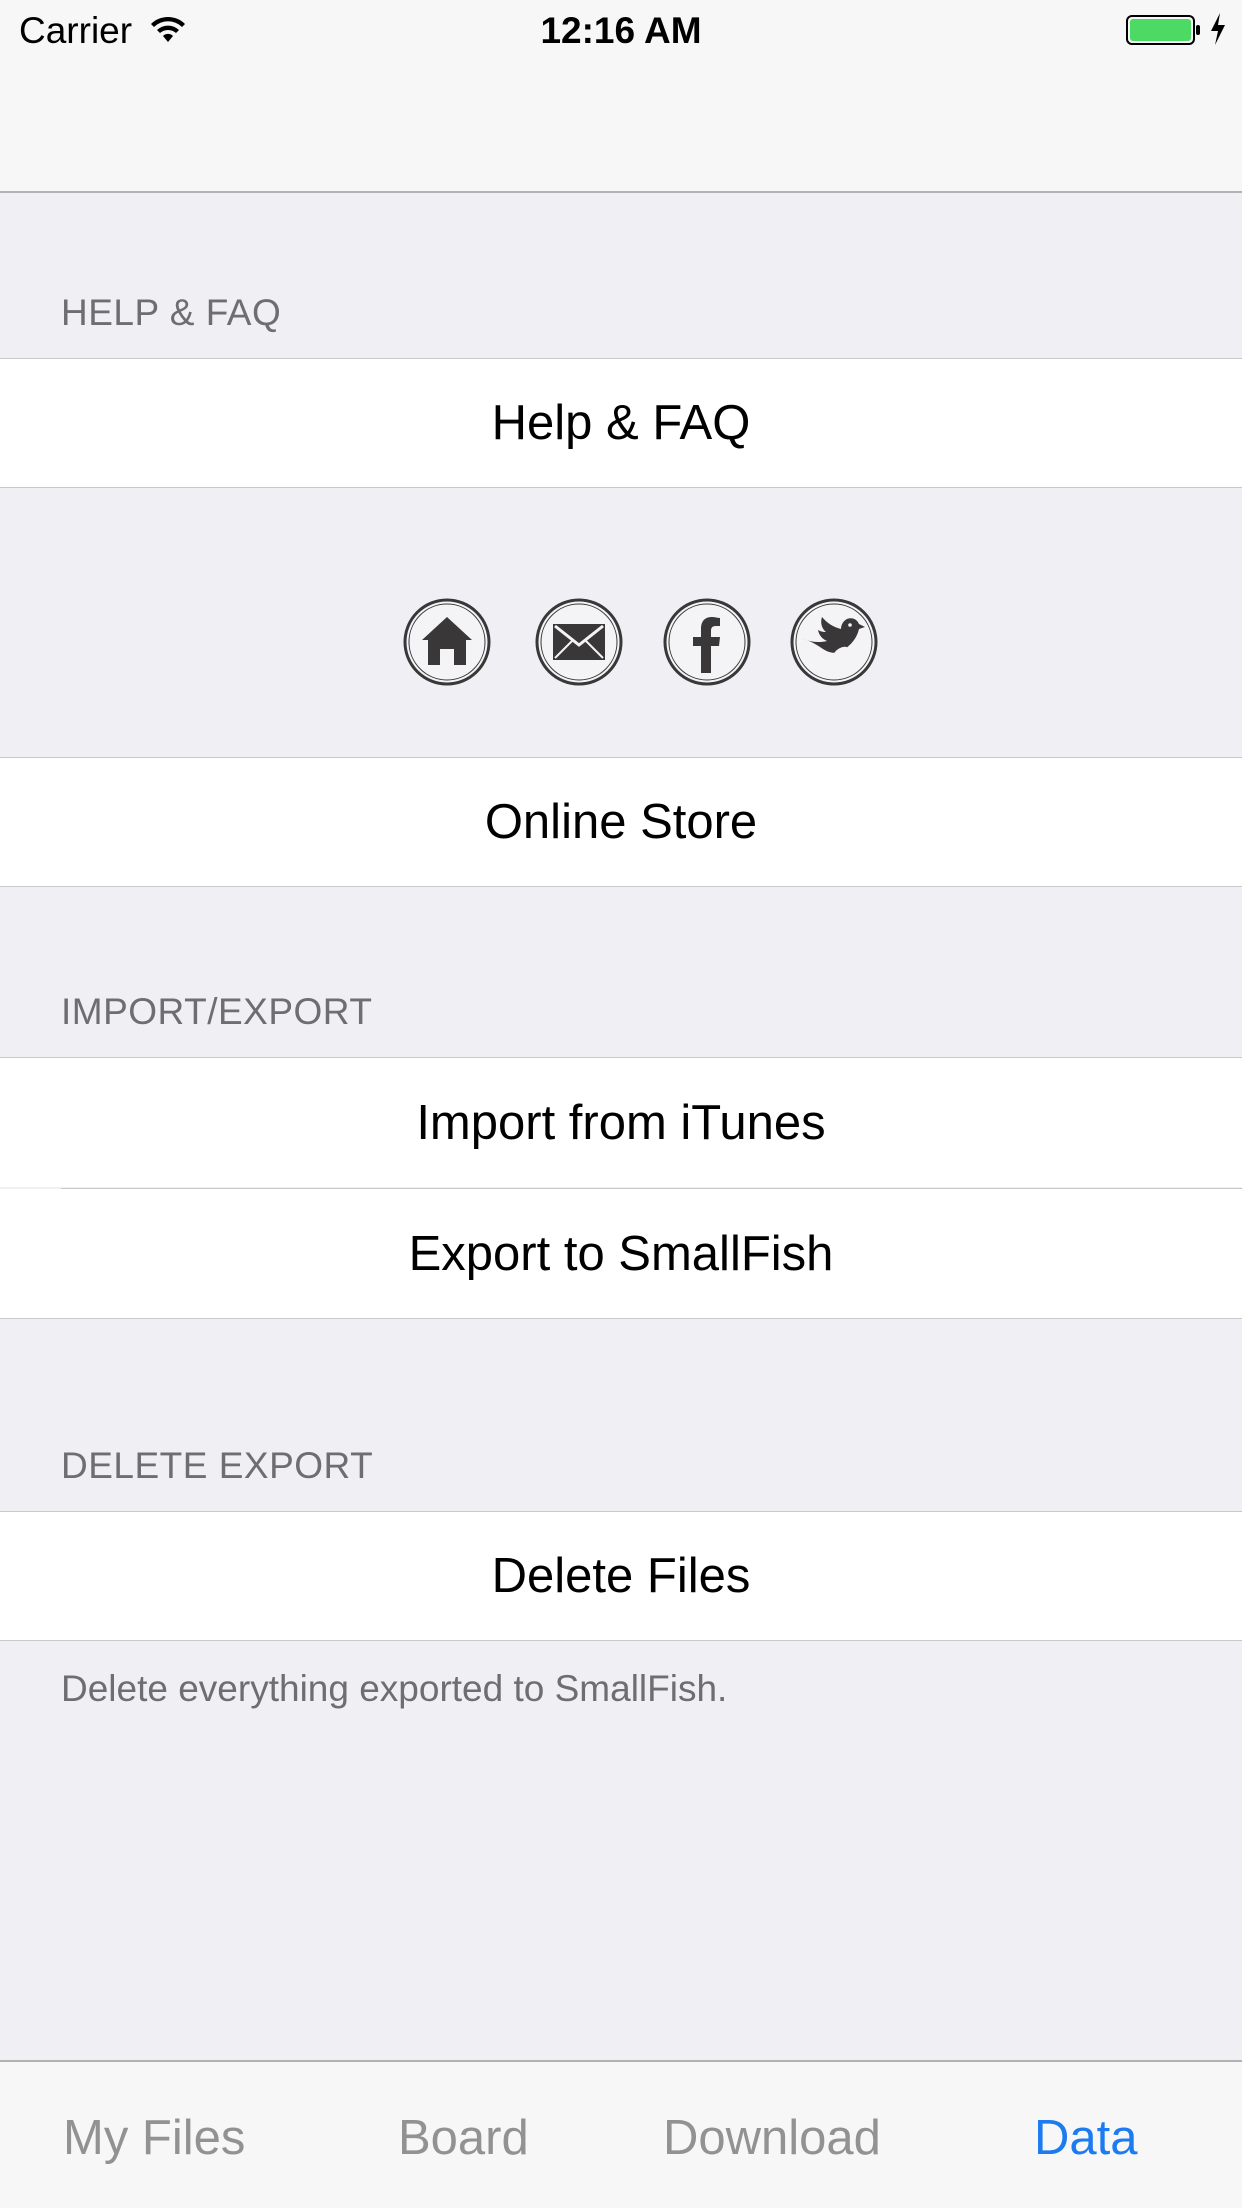 The width and height of the screenshot is (1242, 2208). What do you see at coordinates (447, 642) in the screenshot?
I see `home-icon` at bounding box center [447, 642].